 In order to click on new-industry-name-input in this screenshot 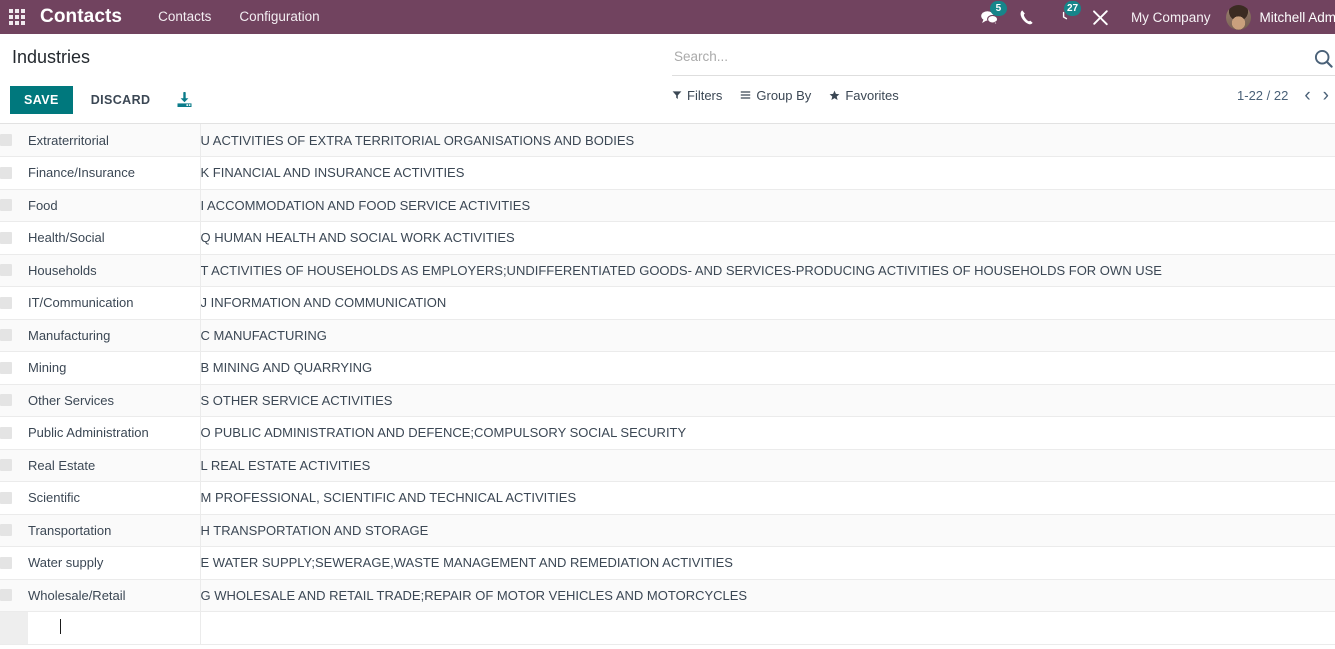, I will do `click(113, 628)`.